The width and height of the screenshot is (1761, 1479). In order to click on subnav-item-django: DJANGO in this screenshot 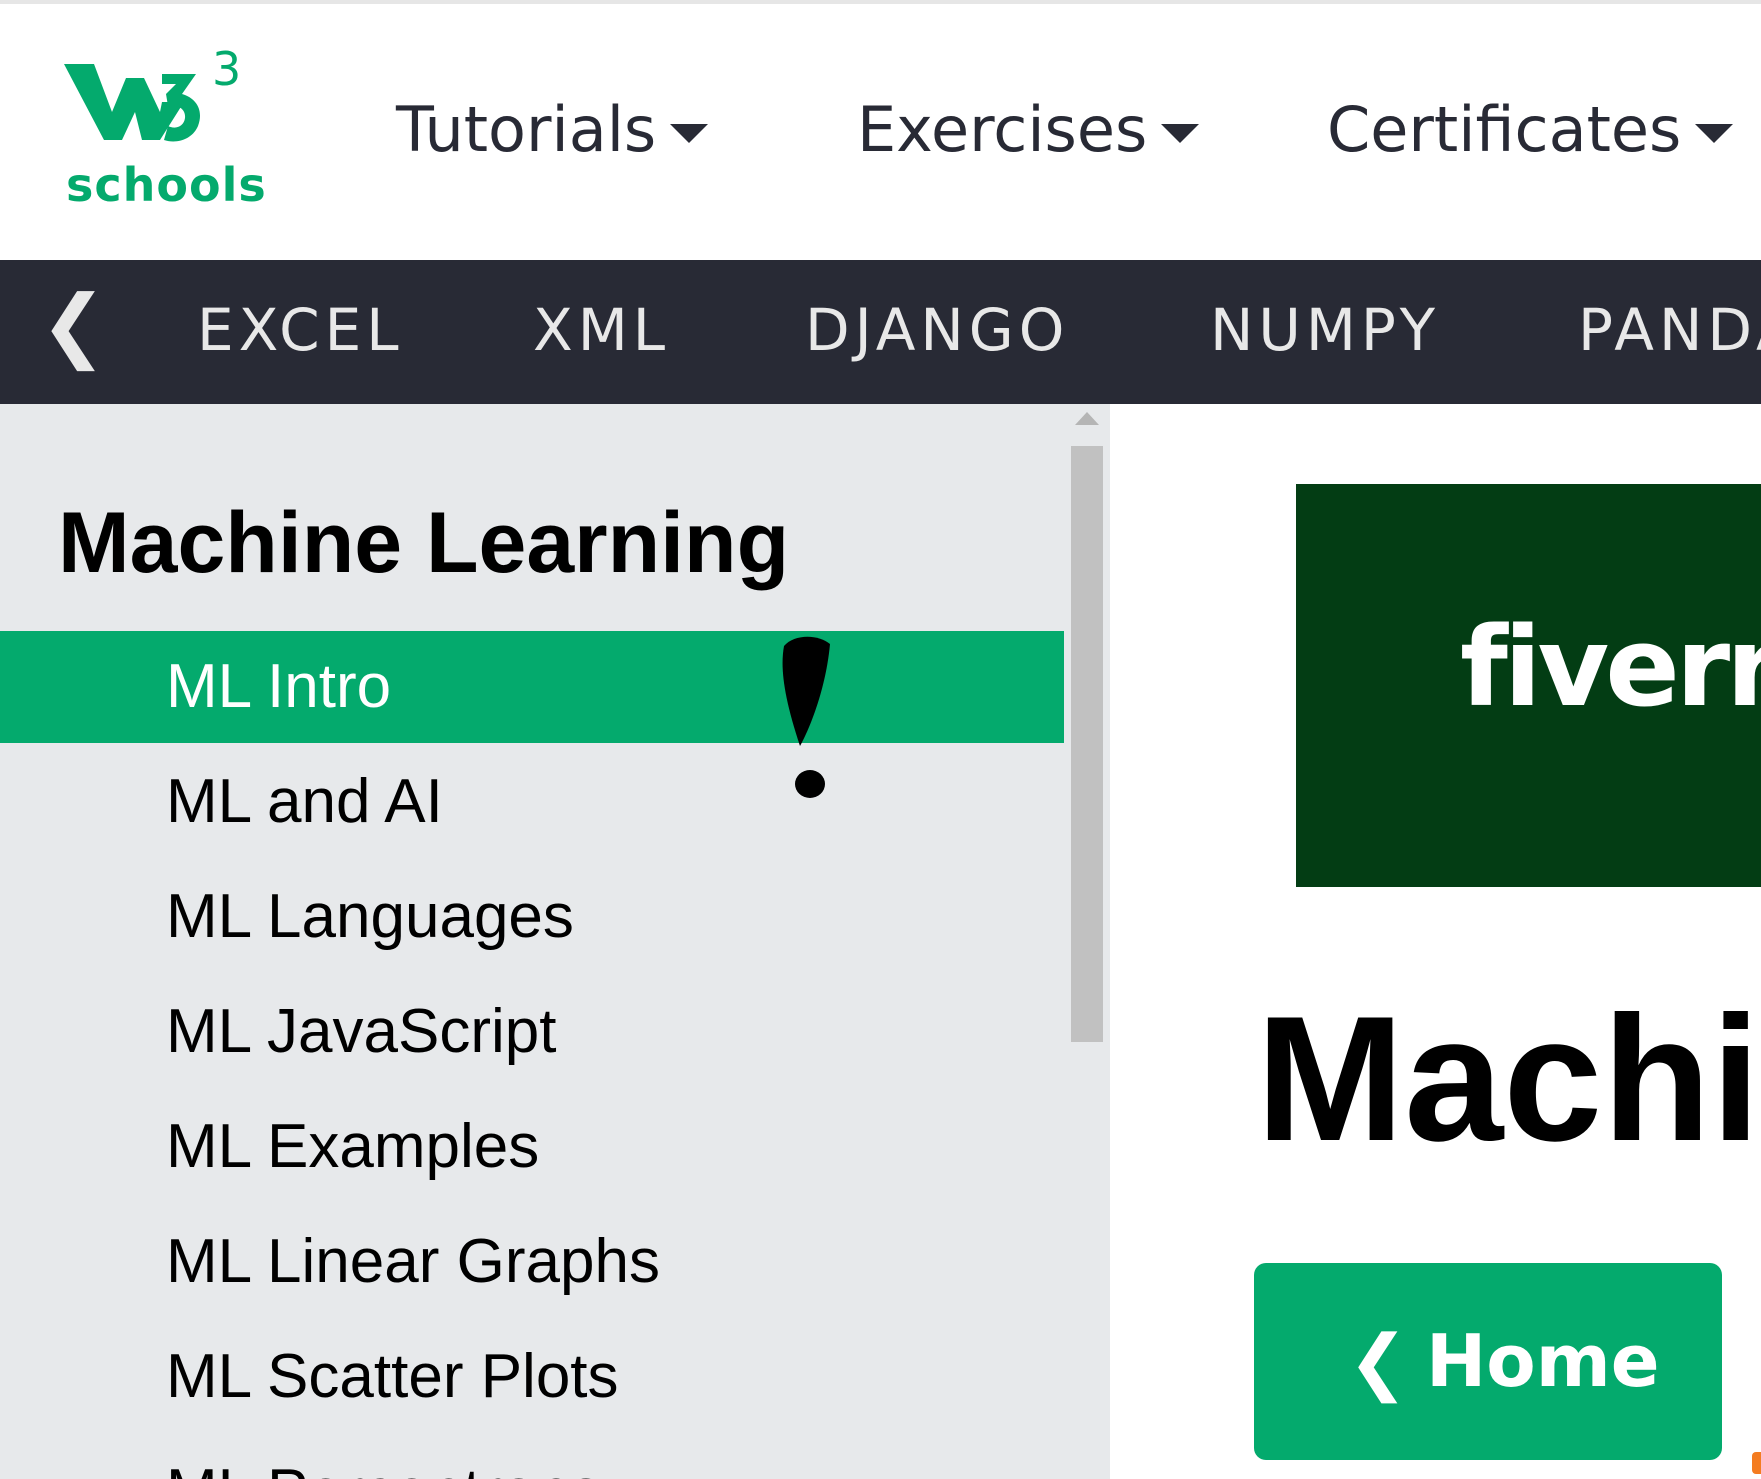, I will do `click(937, 330)`.